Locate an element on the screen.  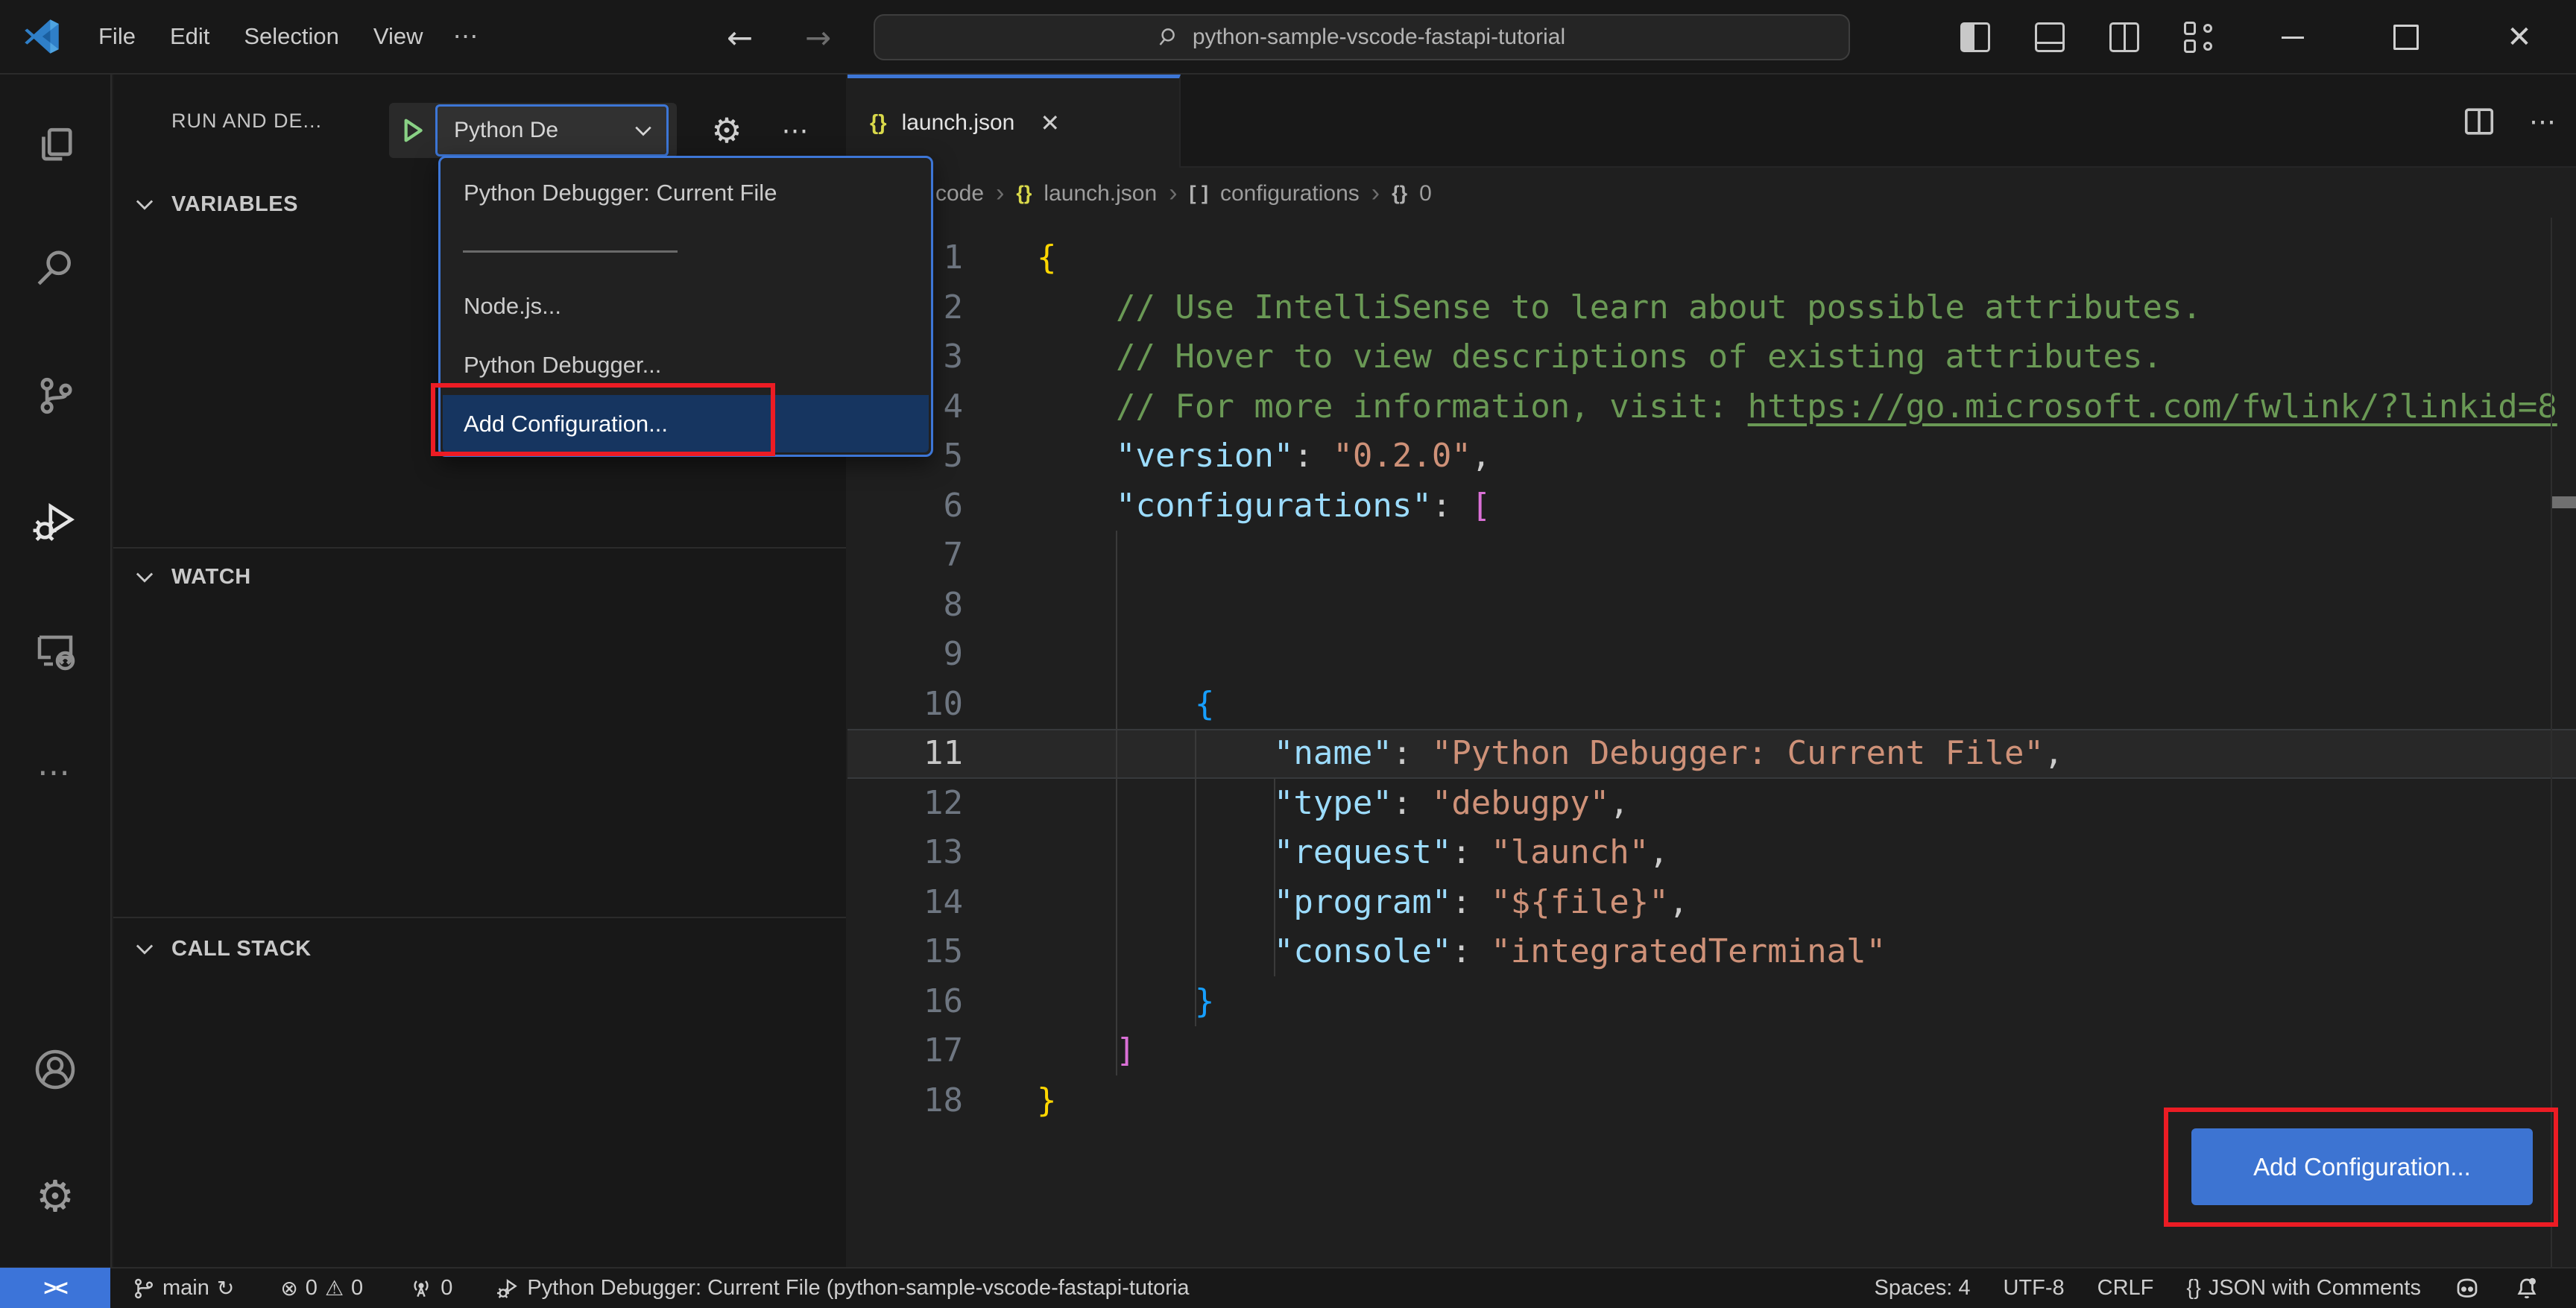
section-call-stack: CALL STACK is located at coordinates (479, 949).